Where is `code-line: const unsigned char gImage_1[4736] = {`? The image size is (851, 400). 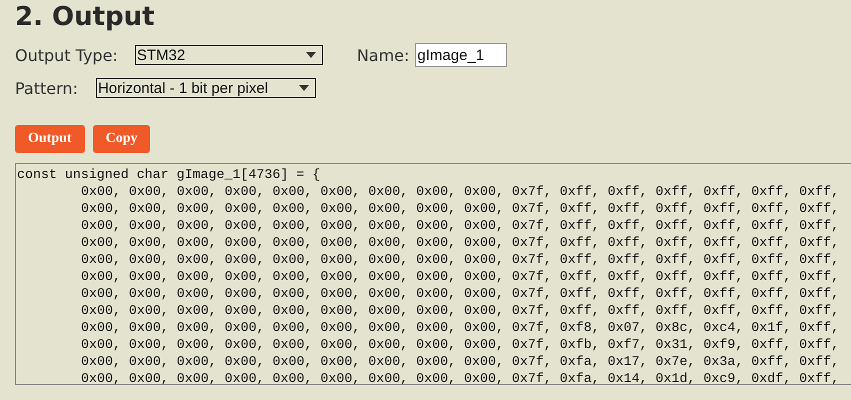
code-line: const unsigned char gImage_1[4736] = { is located at coordinates (168, 174).